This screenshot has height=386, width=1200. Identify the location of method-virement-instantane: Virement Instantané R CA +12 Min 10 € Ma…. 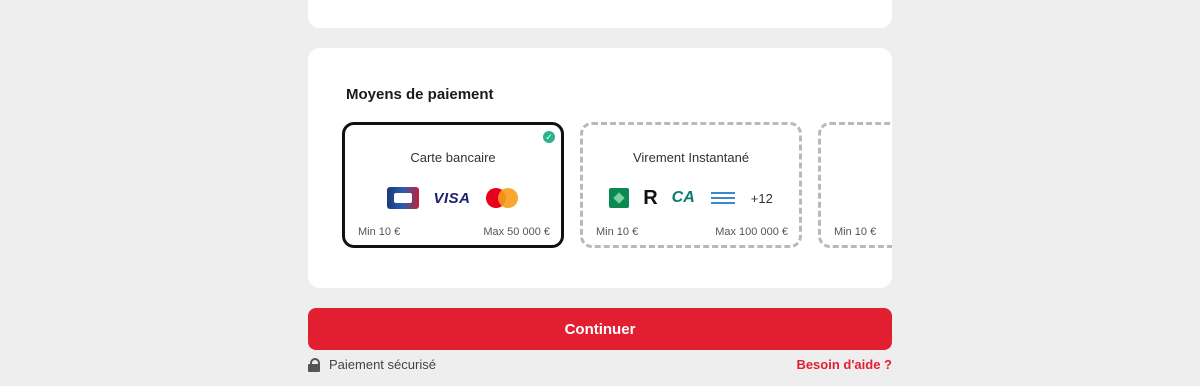
(691, 185).